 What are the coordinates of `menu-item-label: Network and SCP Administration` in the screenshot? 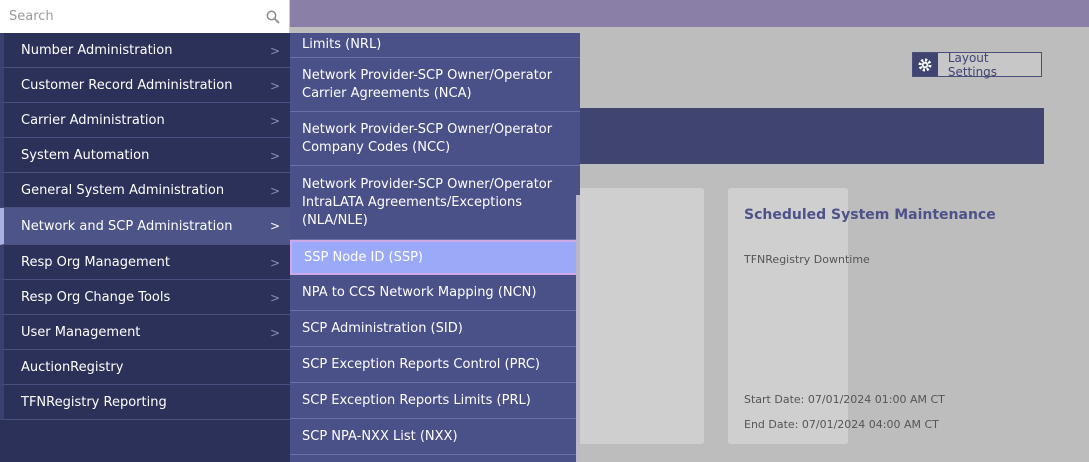 It's located at (127, 226).